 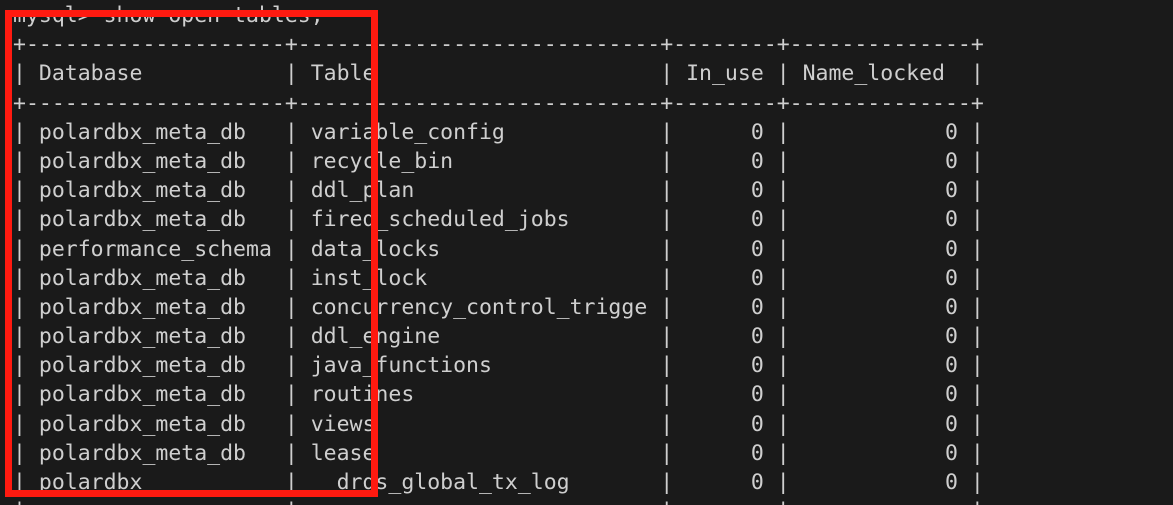 I want to click on table-row-partial: | | | | |, so click(x=498, y=501).